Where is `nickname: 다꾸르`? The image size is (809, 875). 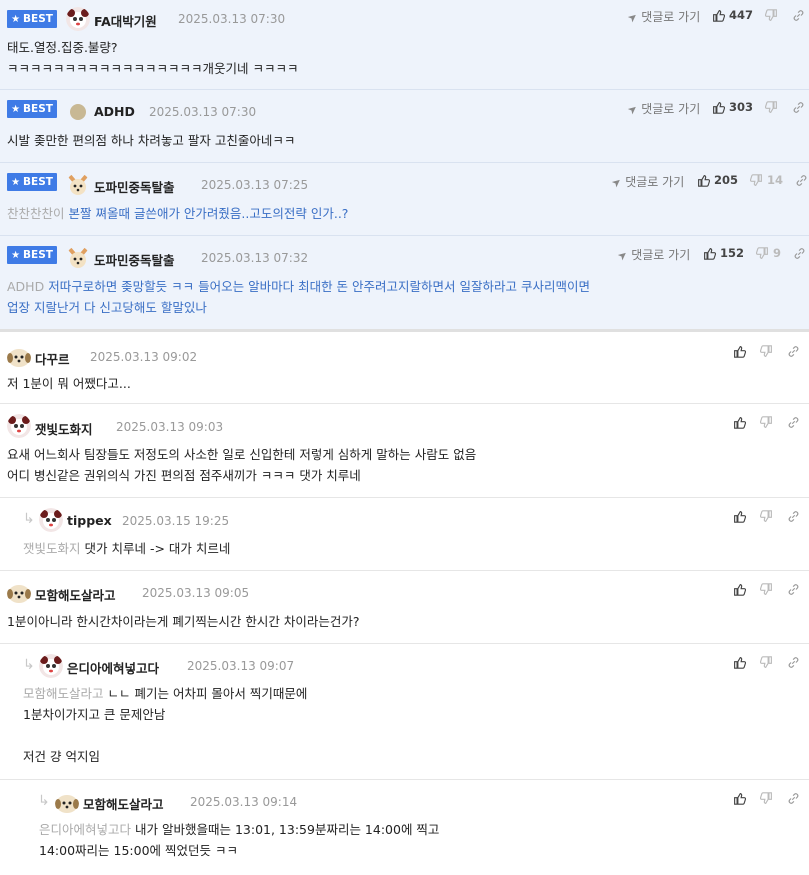 nickname: 다꾸르 is located at coordinates (52, 358).